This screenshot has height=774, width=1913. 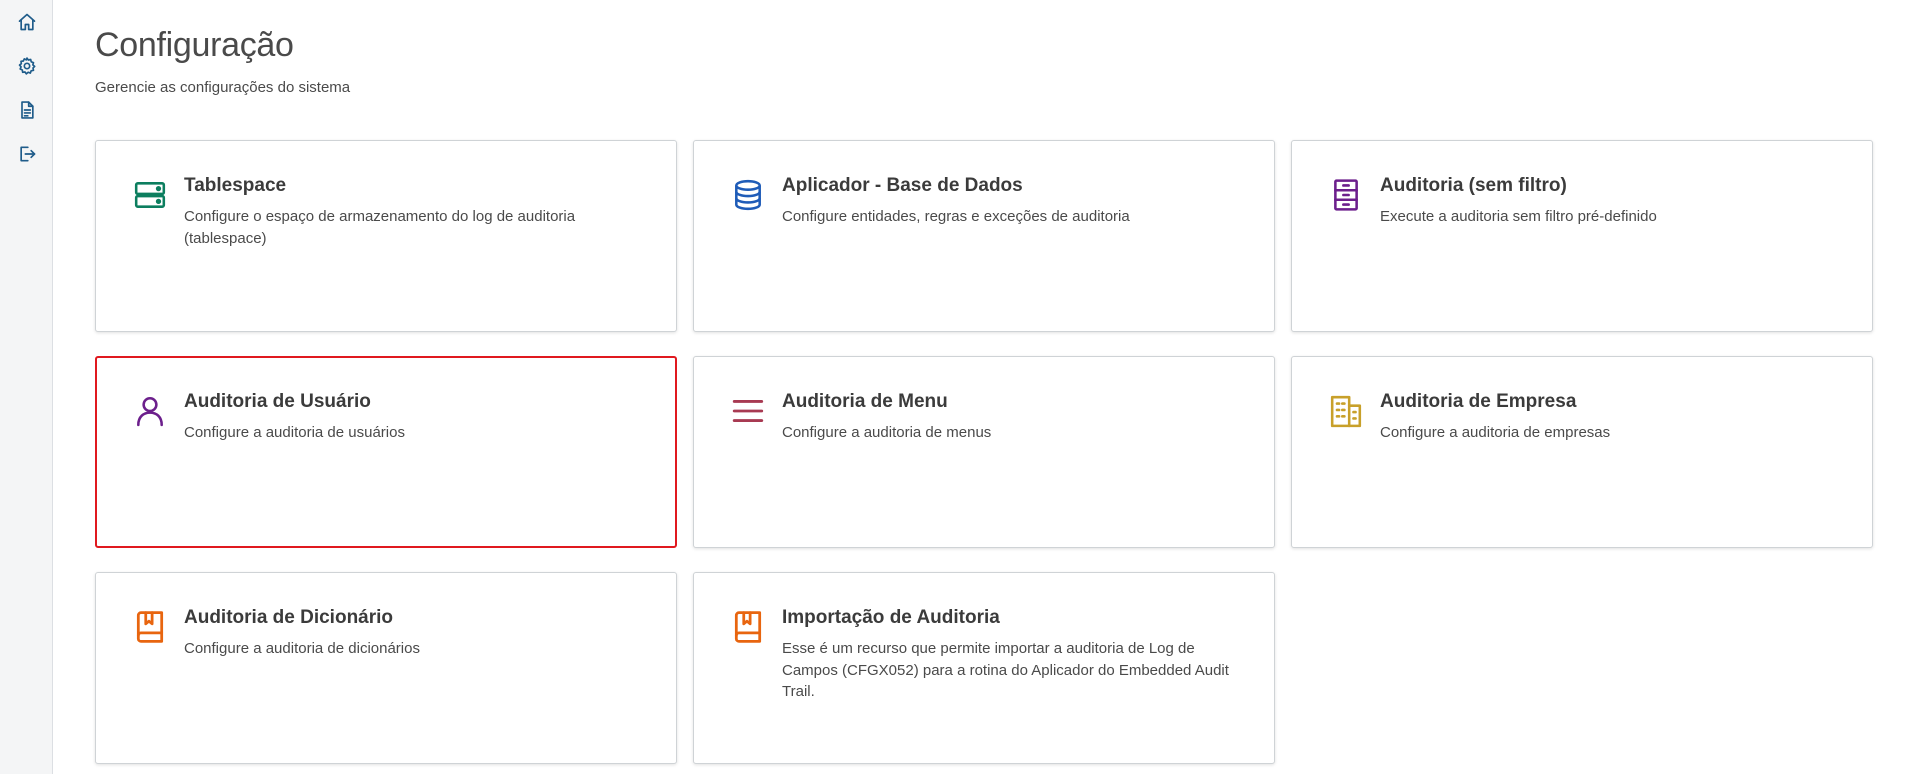 I want to click on card-title: Auditoria de Usuário, so click(x=277, y=401).